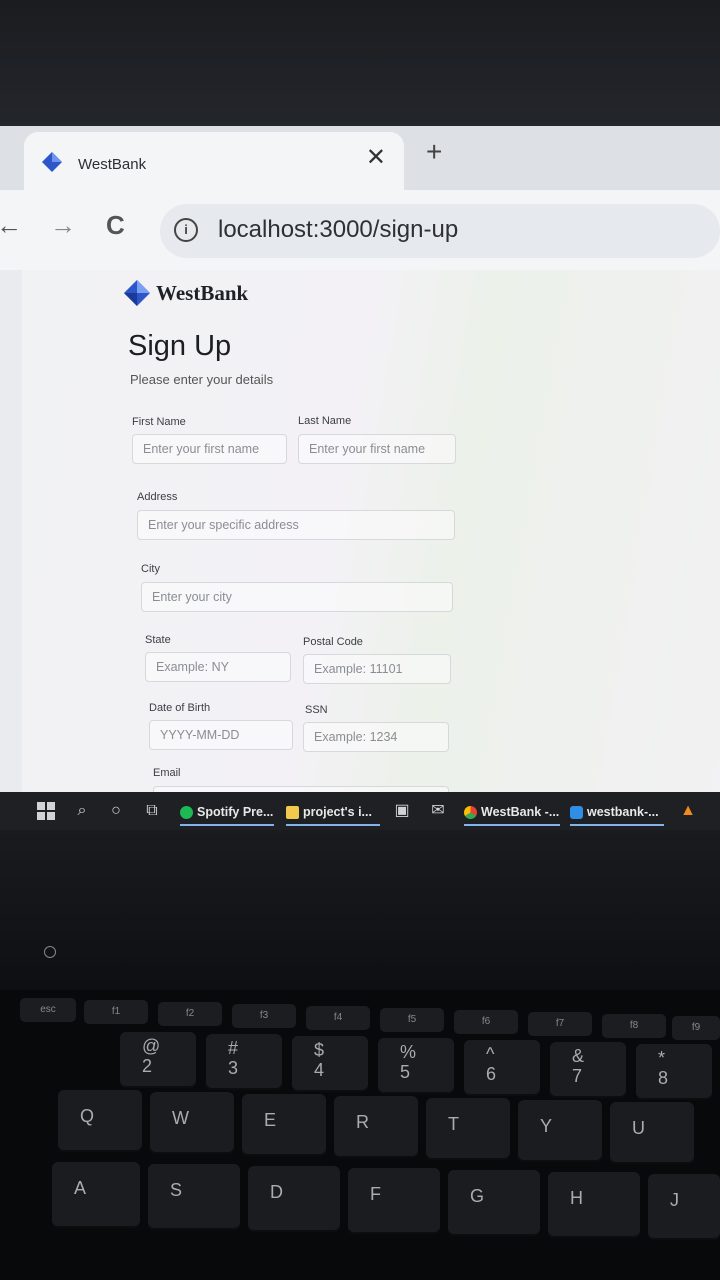 The height and width of the screenshot is (1280, 720). Describe the element at coordinates (674, 1072) in the screenshot. I see `key-8: * 8` at that location.